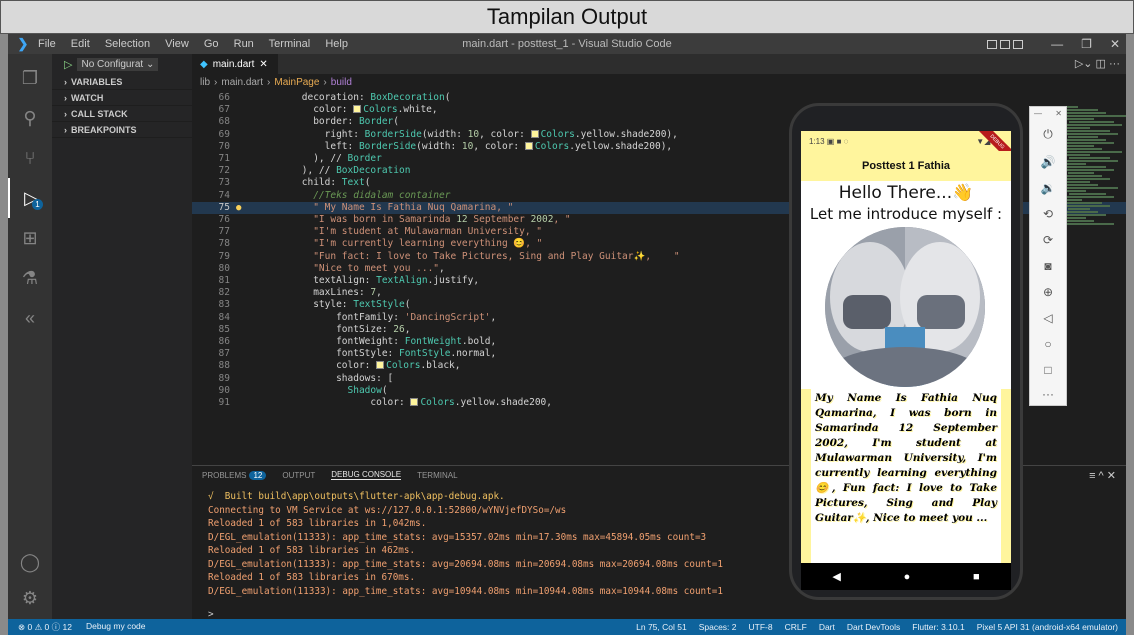 The height and width of the screenshot is (635, 1134). What do you see at coordinates (204, 64) in the screenshot?
I see `dart-file-icon: ◆` at bounding box center [204, 64].